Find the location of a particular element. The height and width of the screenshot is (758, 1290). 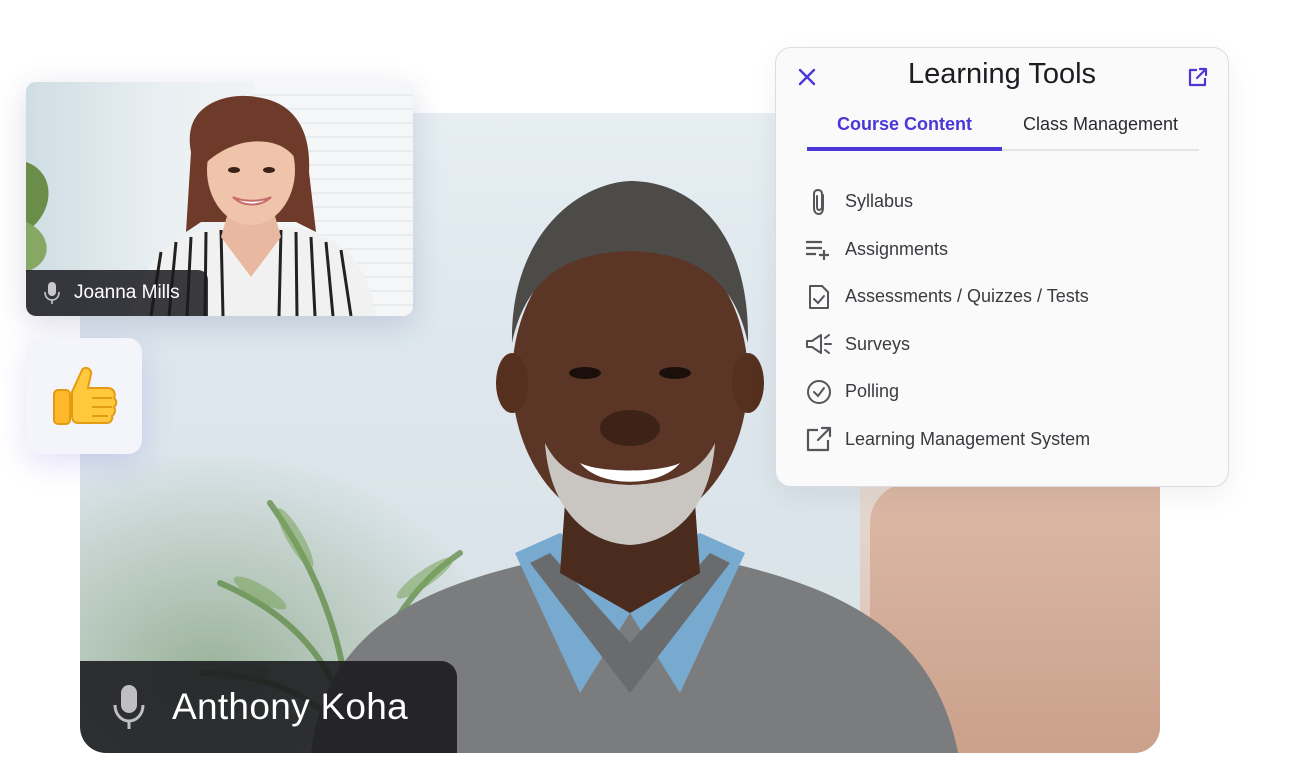

tool-item-label: Syllabus is located at coordinates (879, 201).